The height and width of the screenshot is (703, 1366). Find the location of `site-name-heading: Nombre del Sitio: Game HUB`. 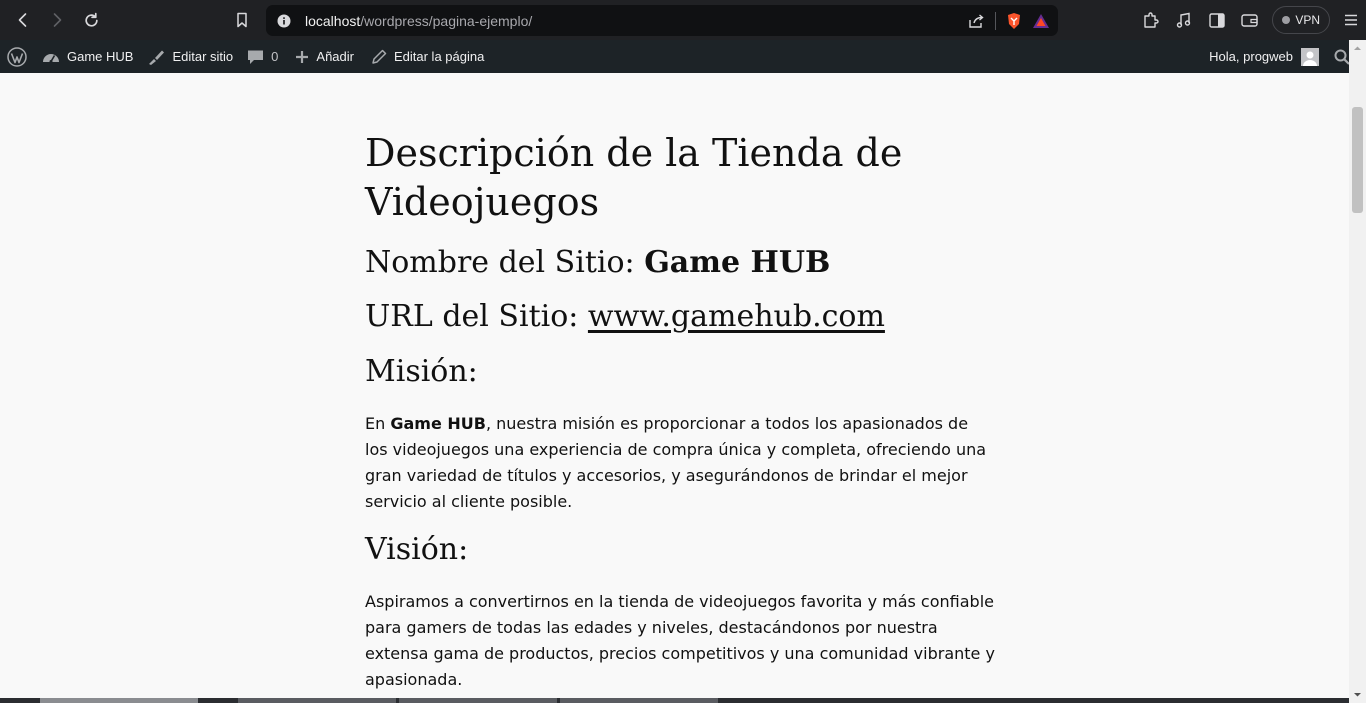

site-name-heading: Nombre del Sitio: Game HUB is located at coordinates (597, 263).